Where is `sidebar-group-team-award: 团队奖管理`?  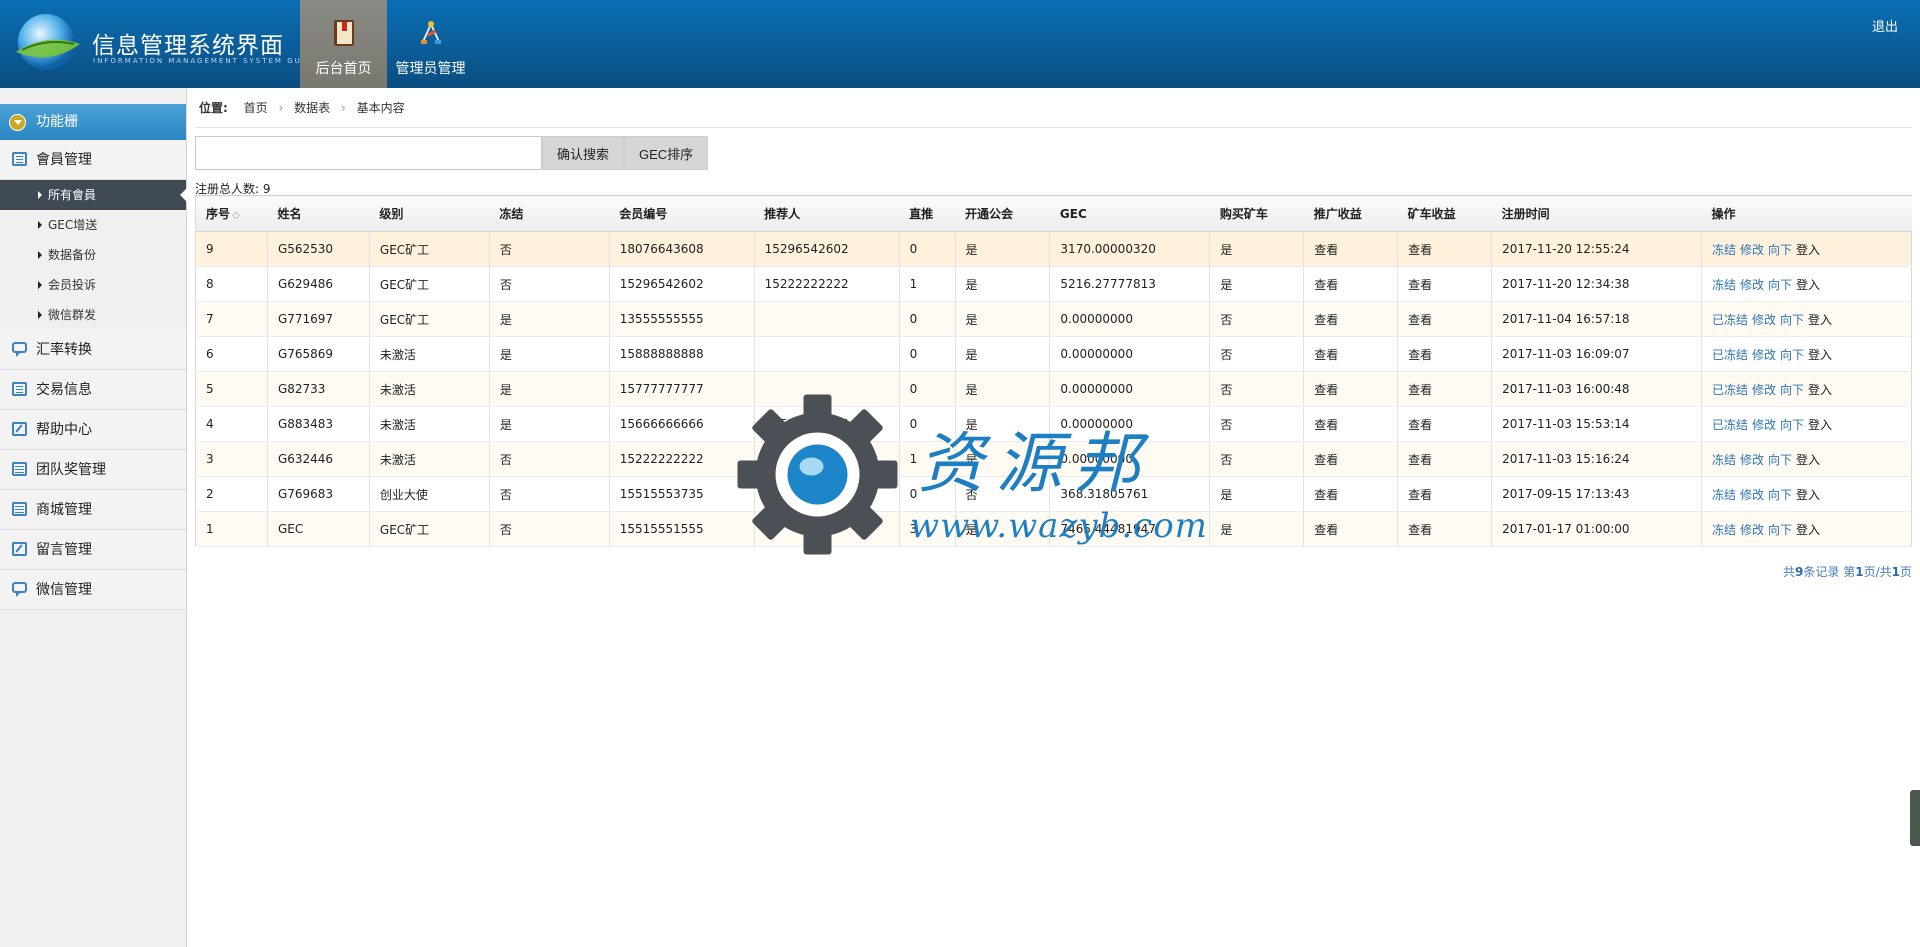 sidebar-group-team-award: 团队奖管理 is located at coordinates (93, 470).